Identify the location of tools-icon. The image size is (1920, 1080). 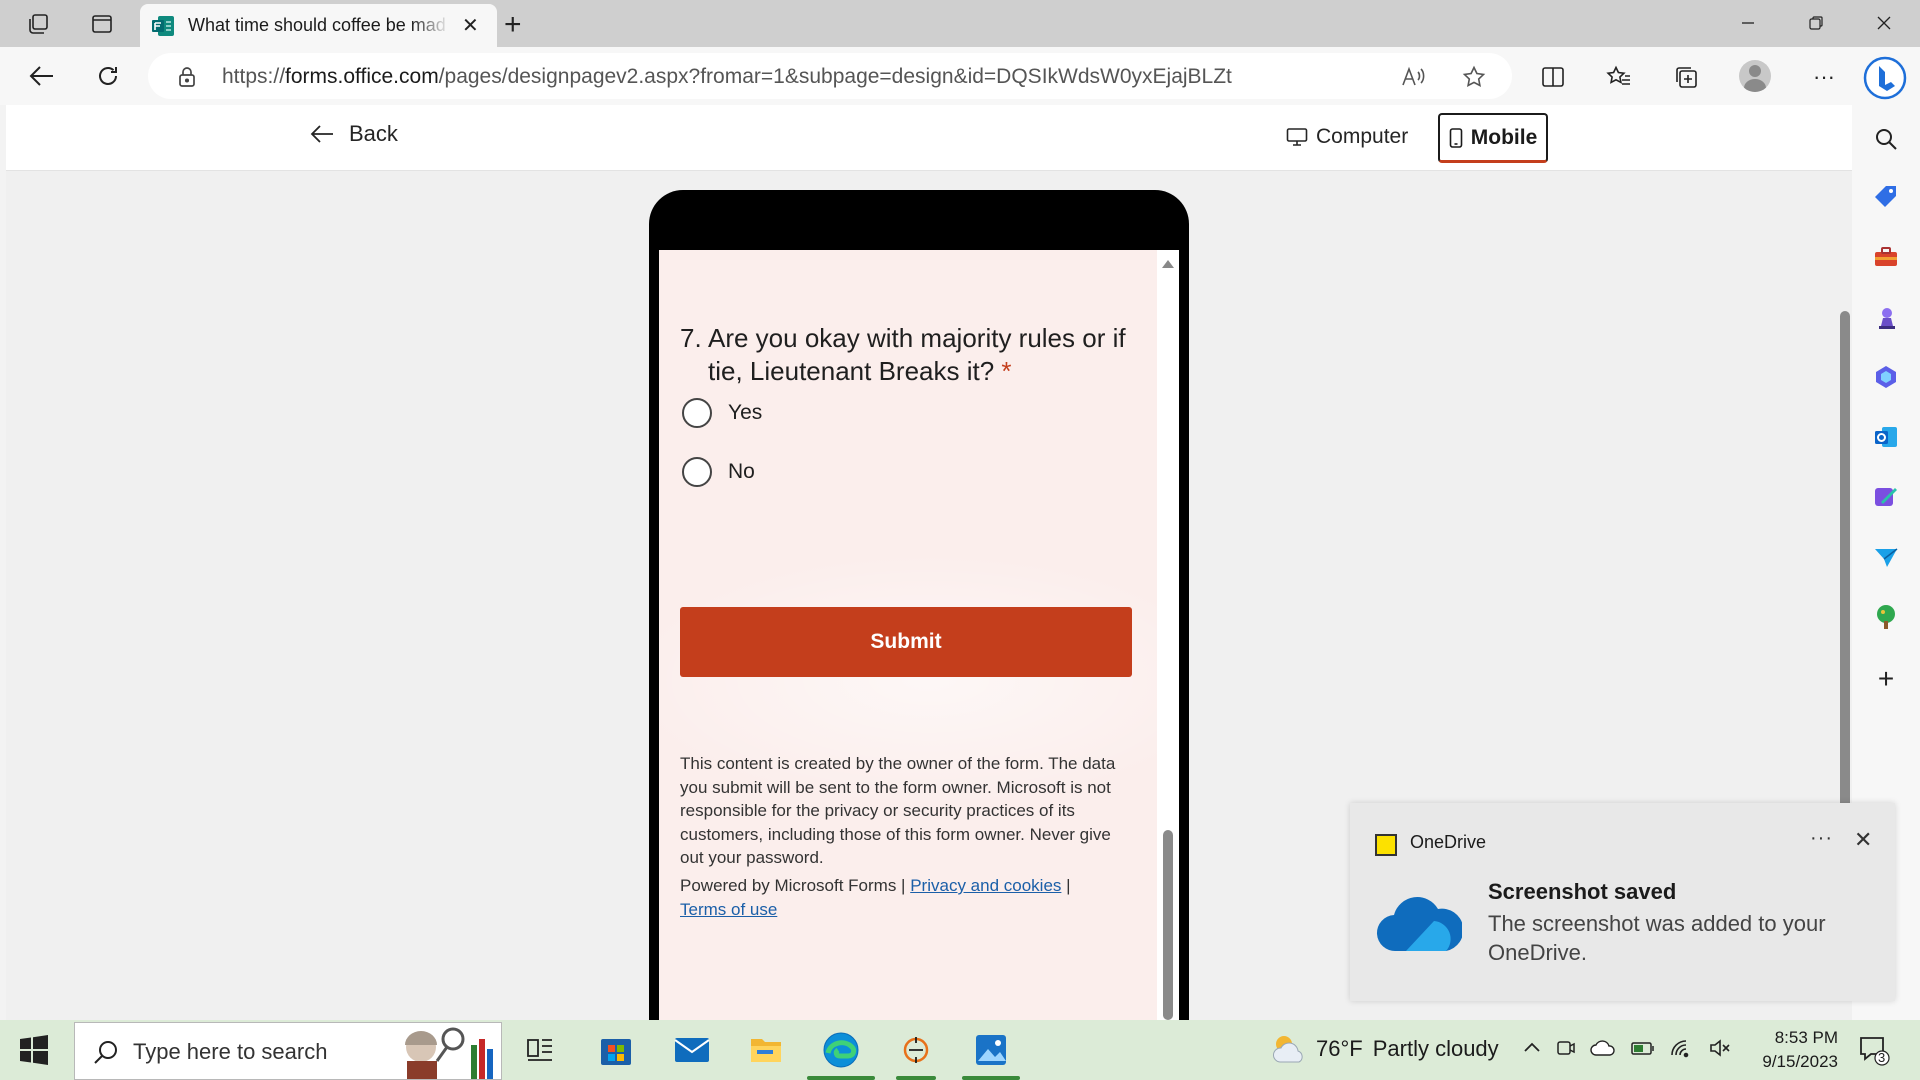
(1886, 257).